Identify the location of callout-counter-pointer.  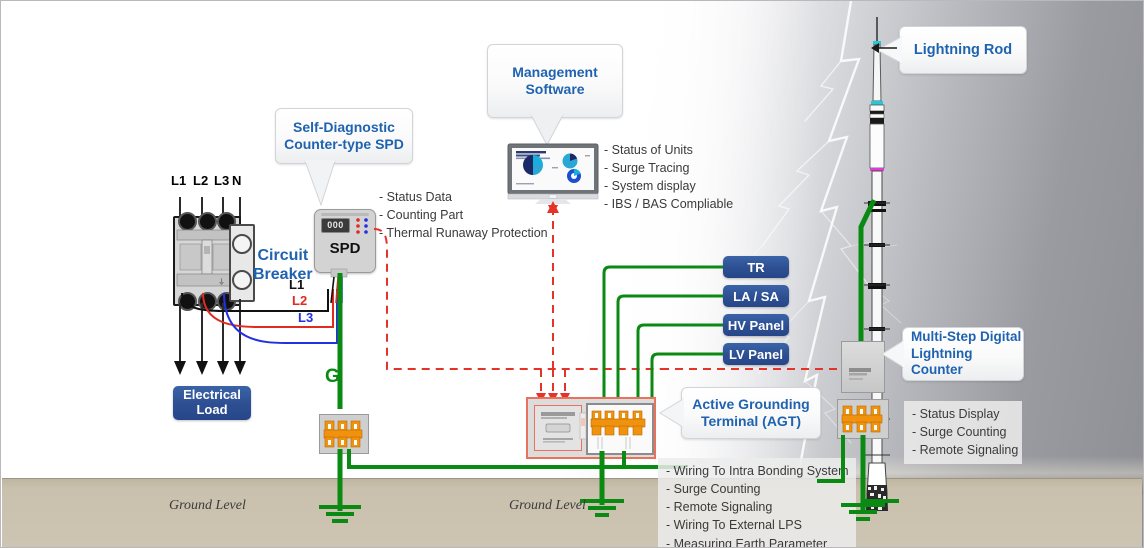
(892, 354).